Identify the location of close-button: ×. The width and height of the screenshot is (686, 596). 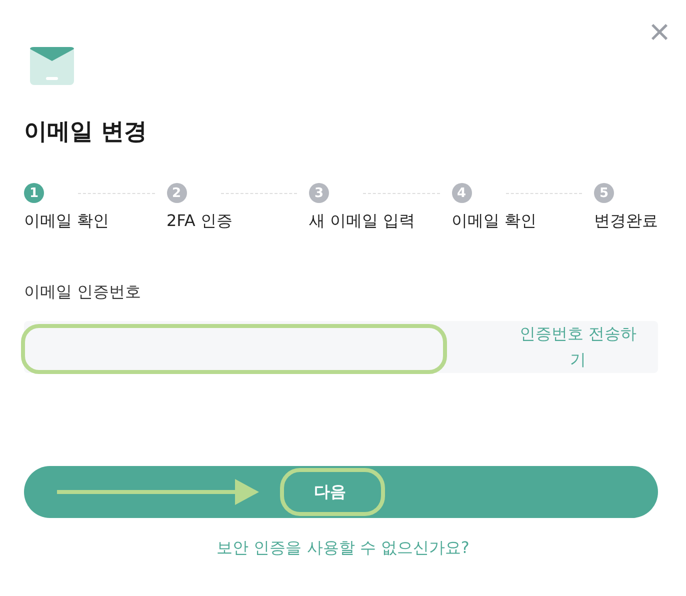
(659, 32).